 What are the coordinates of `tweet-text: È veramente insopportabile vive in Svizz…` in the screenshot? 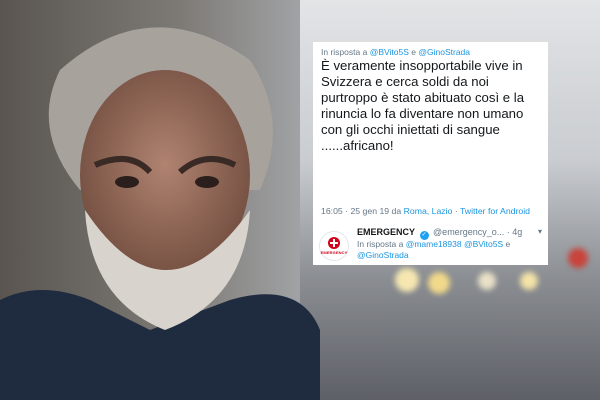 It's located at (423, 105).